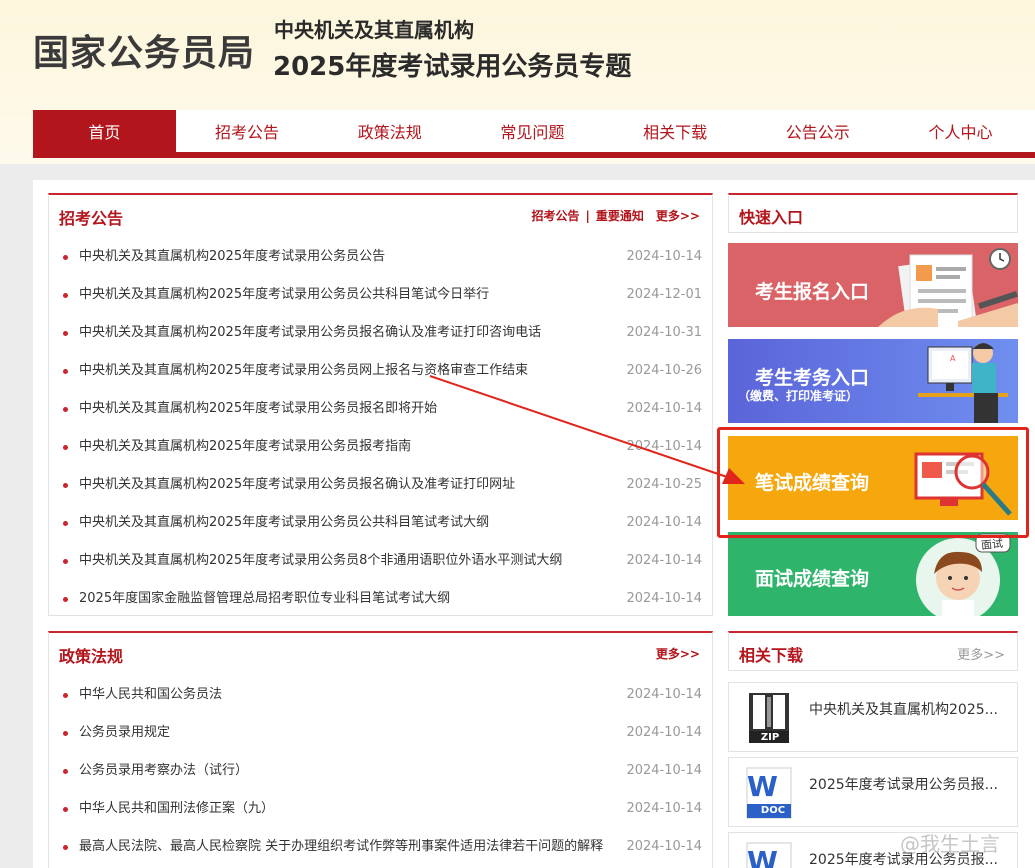 This screenshot has width=1035, height=868. Describe the element at coordinates (284, 523) in the screenshot. I see `announcement-link: 中央机关及其直属机构2025年度考试录用公务员公共科目笔试考试大纲` at that location.